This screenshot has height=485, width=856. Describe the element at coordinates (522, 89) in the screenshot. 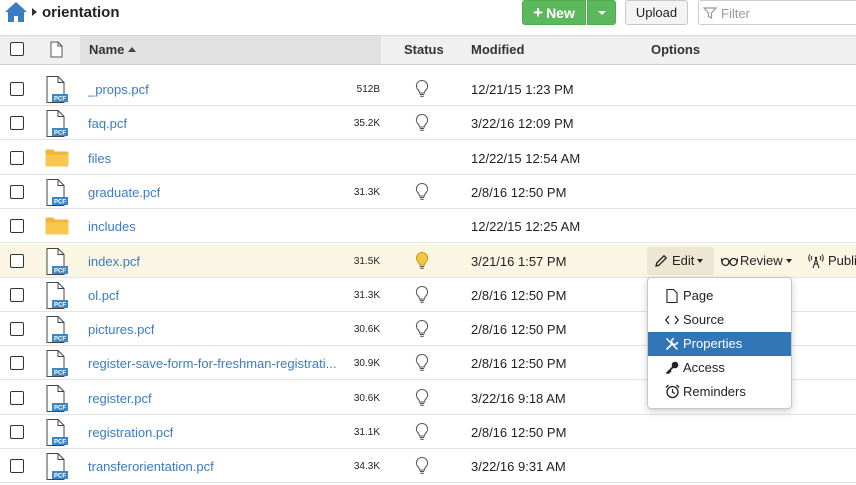

I see `modified-date: 12/21/15 1:23 PM` at that location.